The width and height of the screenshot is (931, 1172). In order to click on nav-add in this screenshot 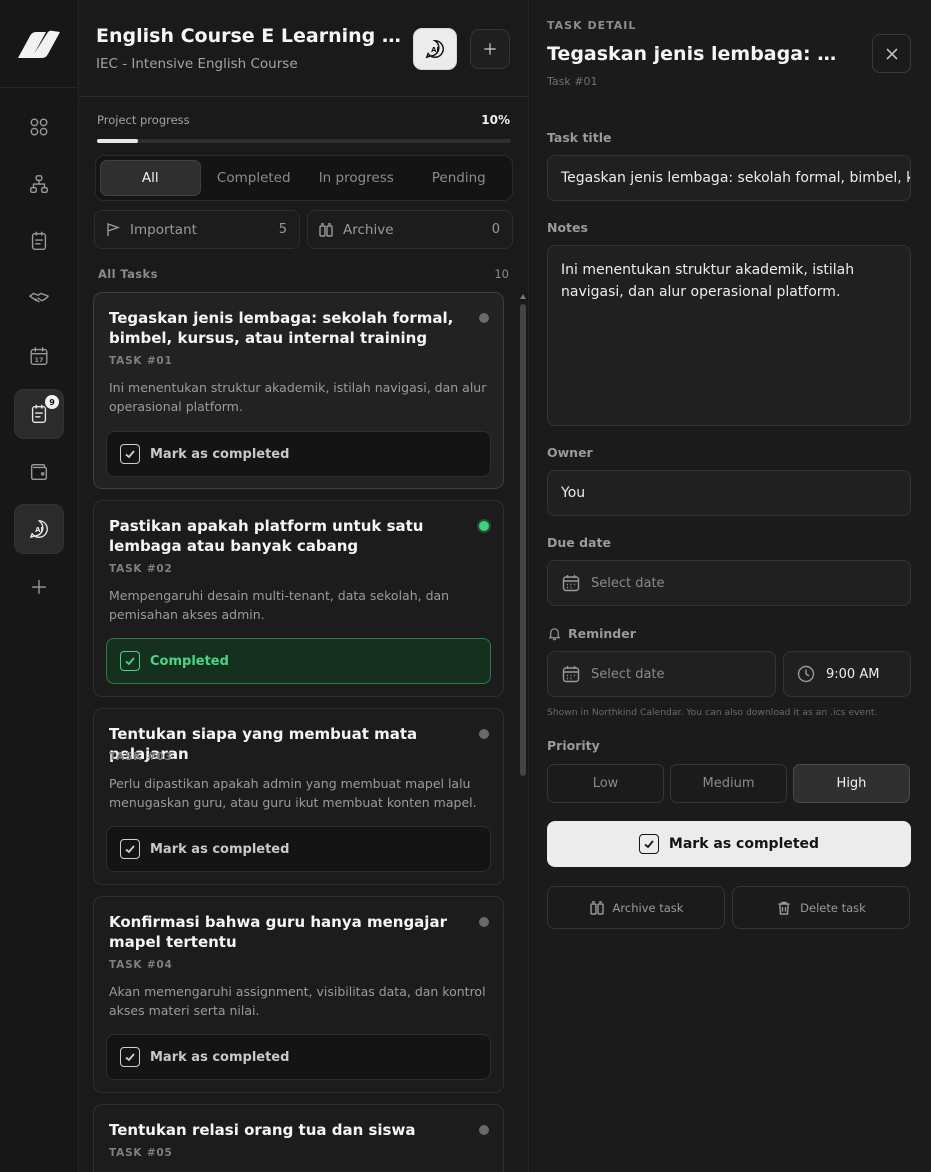, I will do `click(39, 587)`.